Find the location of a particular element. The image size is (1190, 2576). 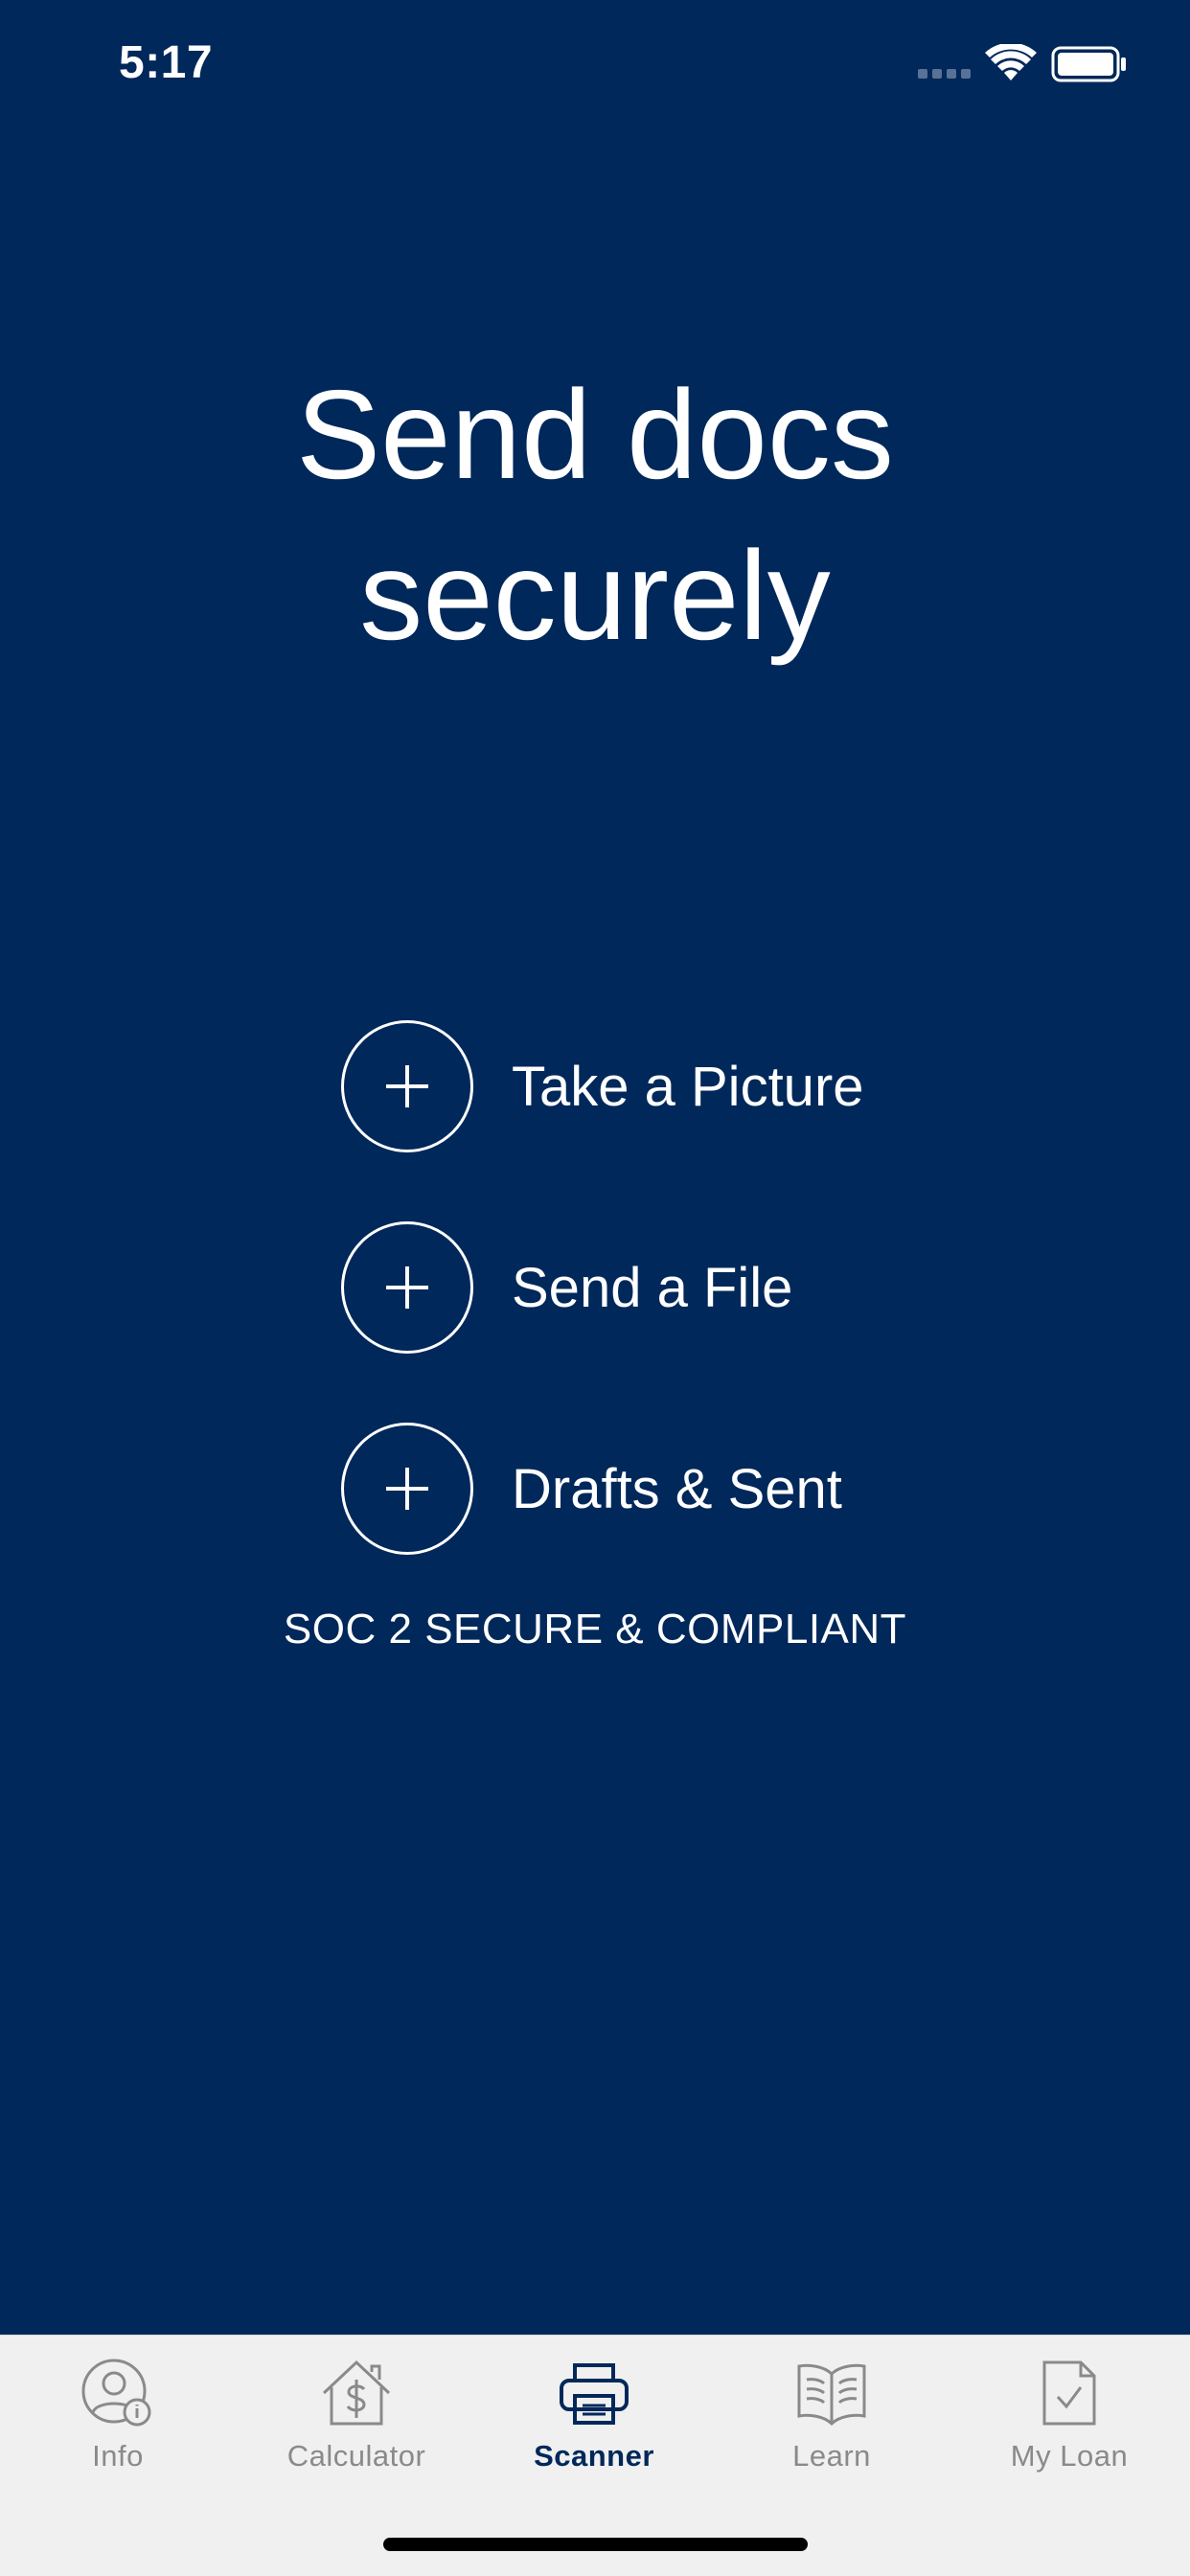

compliance-text: SOC 2 SECURE & COMPLIANT is located at coordinates (595, 1630).